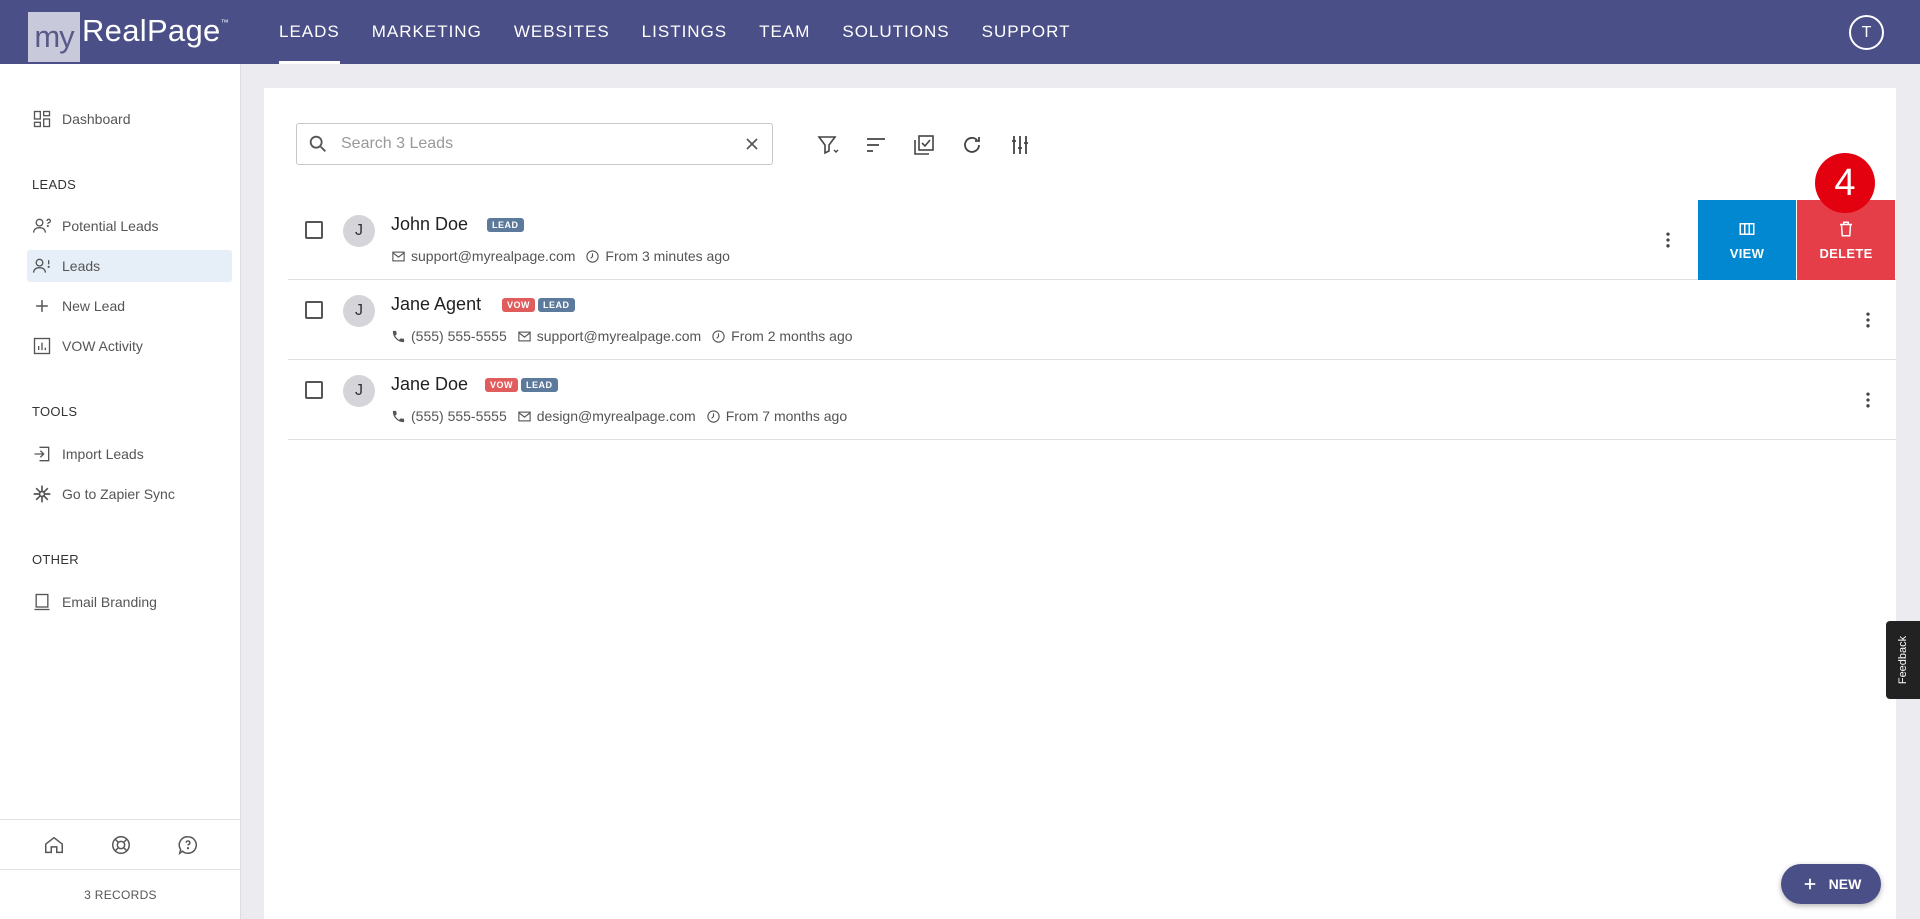 The width and height of the screenshot is (1920, 919). What do you see at coordinates (102, 346) in the screenshot?
I see `sidebar-item-label: VOW Activity` at bounding box center [102, 346].